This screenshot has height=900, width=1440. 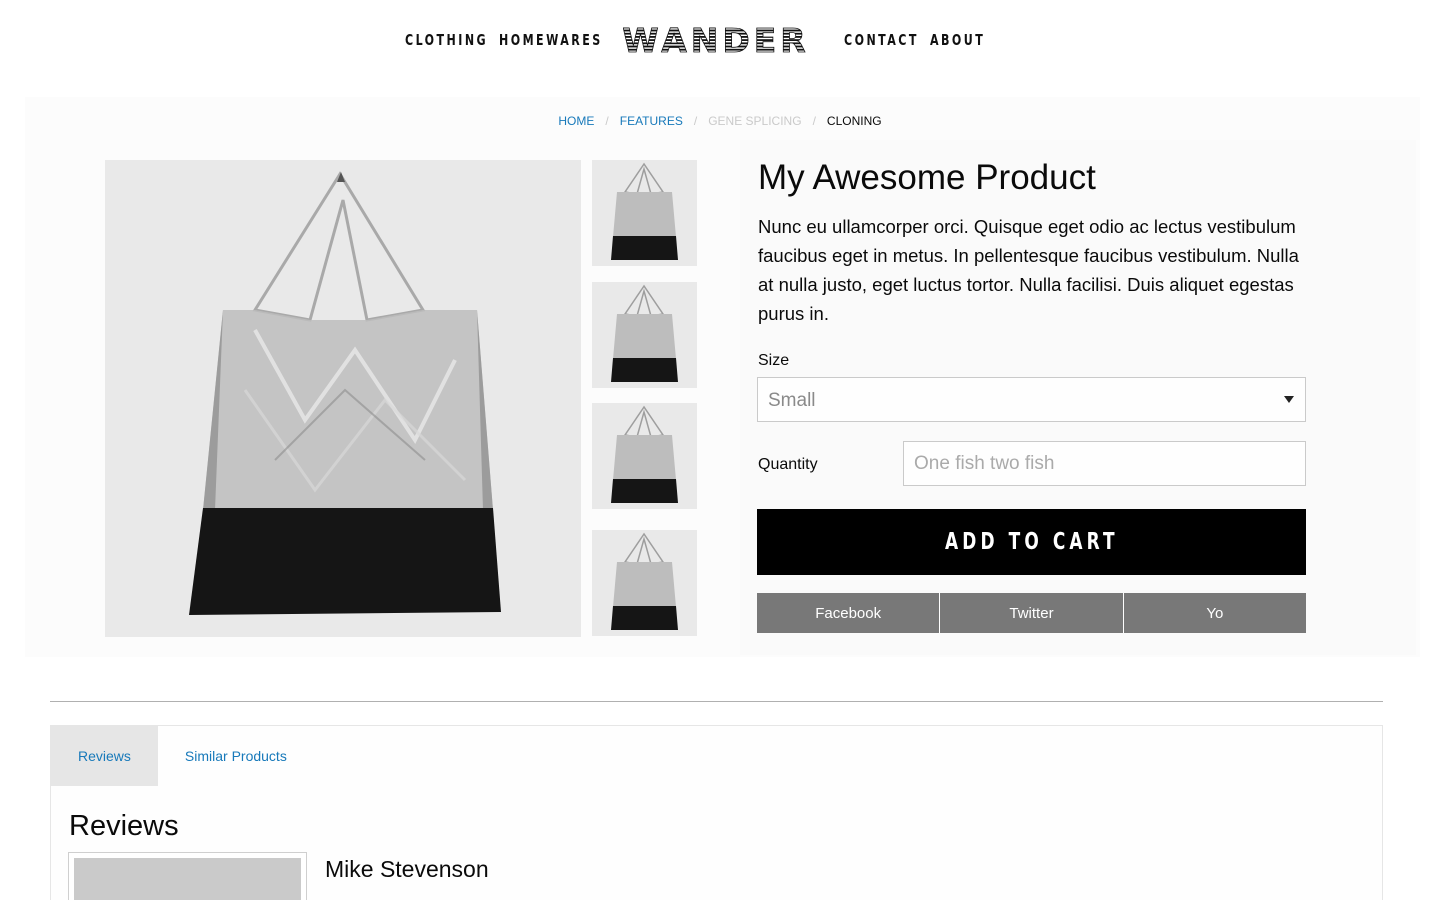 I want to click on wander-logo: WANDER, so click(x=716, y=40).